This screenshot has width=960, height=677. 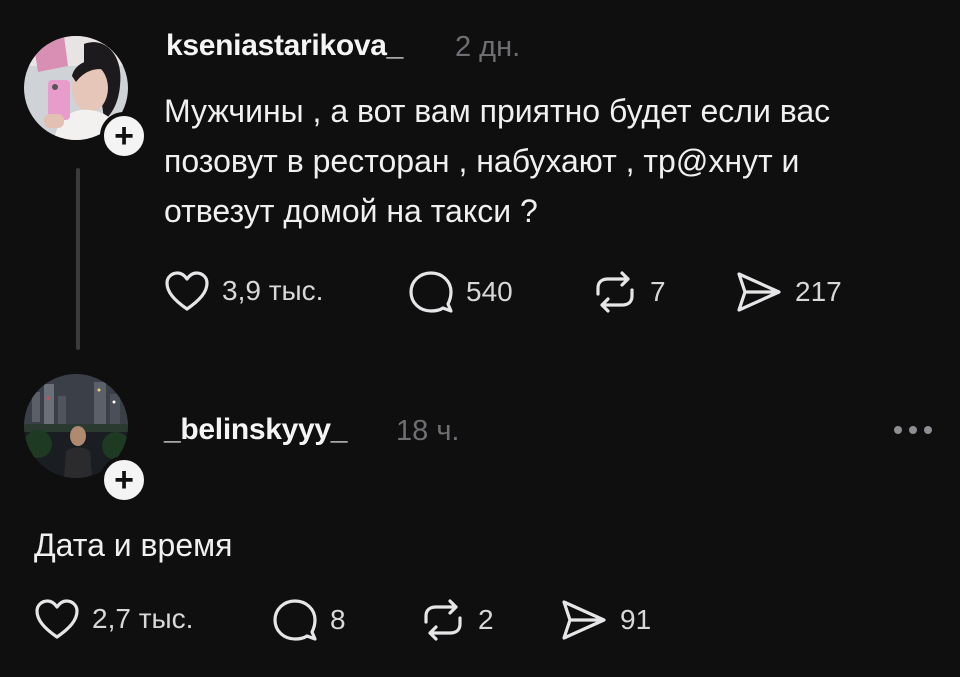 I want to click on share-button: 217, so click(x=788, y=292).